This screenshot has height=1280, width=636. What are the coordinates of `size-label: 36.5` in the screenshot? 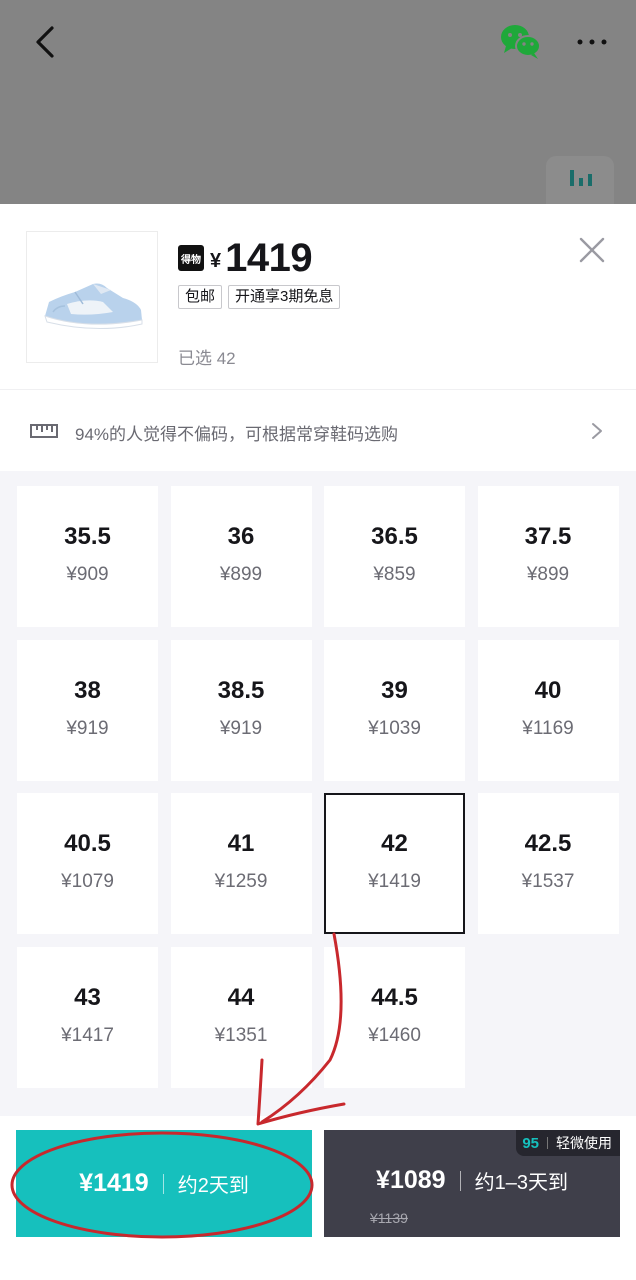 It's located at (394, 536).